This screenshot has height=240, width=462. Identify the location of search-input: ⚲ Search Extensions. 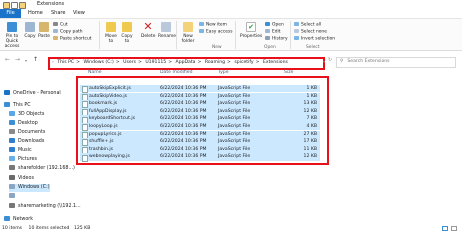
(396, 62).